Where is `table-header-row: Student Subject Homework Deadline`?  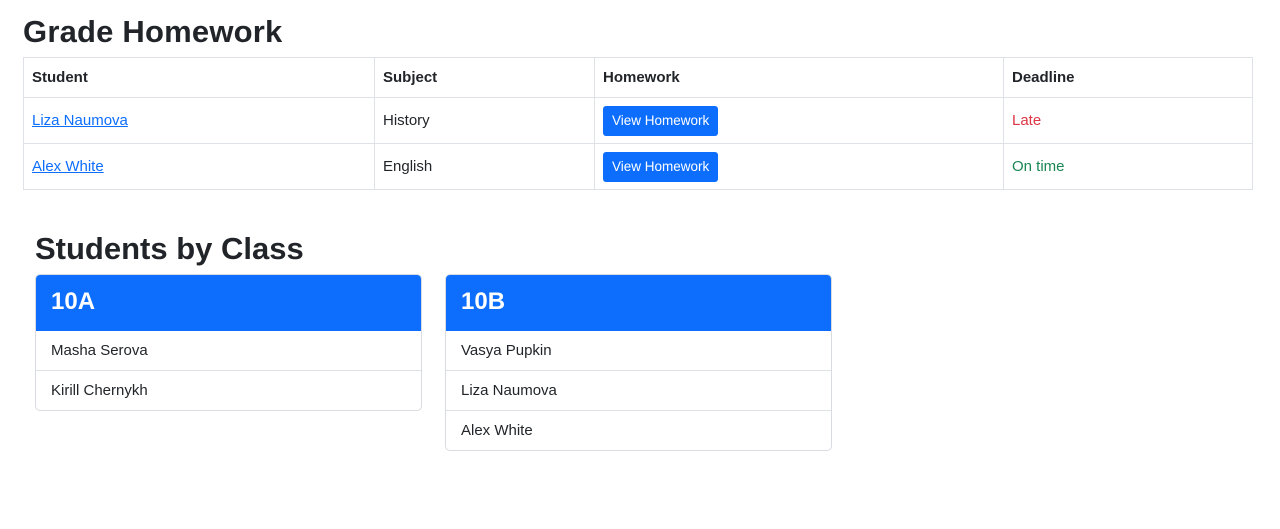 table-header-row: Student Subject Homework Deadline is located at coordinates (638, 77).